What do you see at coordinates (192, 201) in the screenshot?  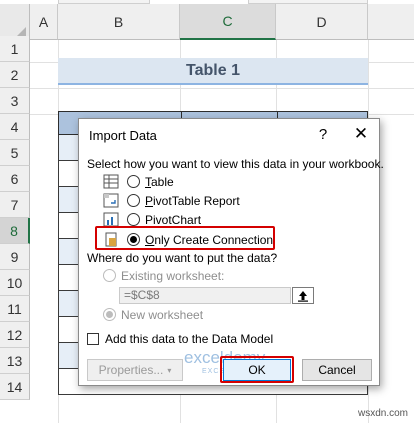 I see `pivot-table-option-label: PivotTable Report` at bounding box center [192, 201].